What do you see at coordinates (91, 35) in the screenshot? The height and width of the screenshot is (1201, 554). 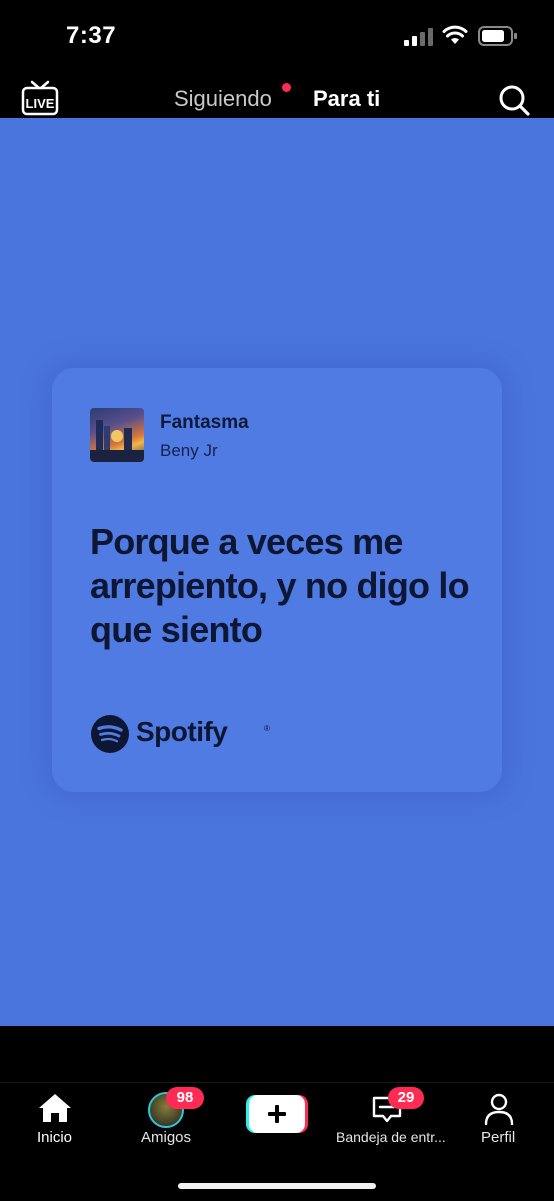 I see `status-time: 7:37` at bounding box center [91, 35].